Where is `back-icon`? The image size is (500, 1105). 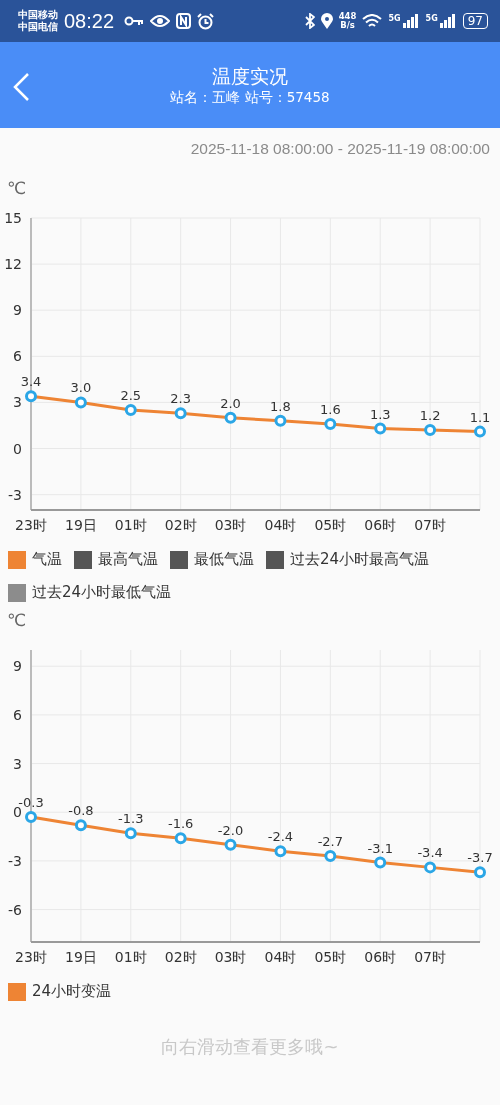 back-icon is located at coordinates (21, 87).